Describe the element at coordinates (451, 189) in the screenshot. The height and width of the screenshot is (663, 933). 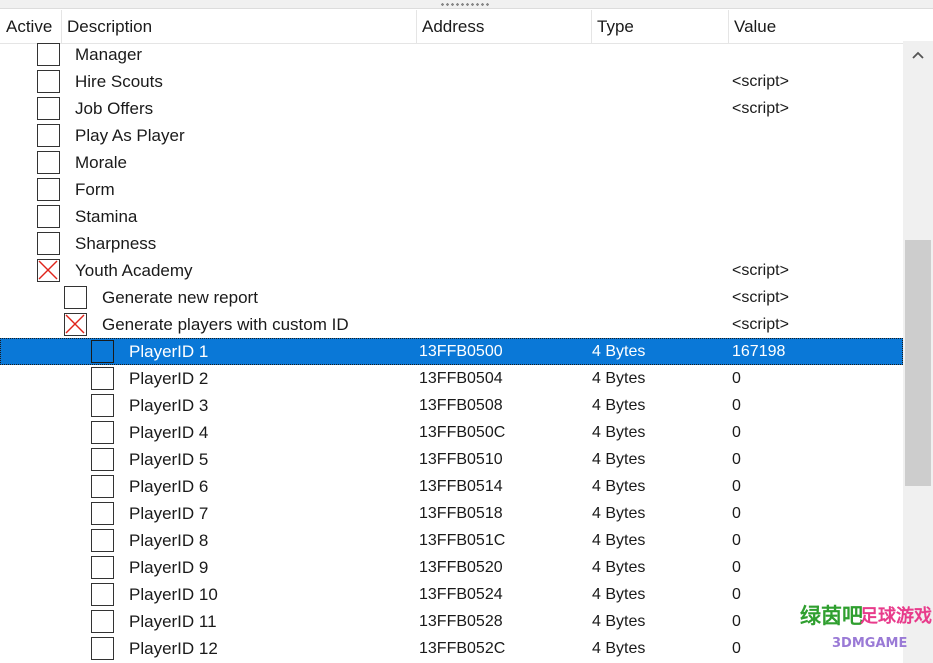
I see `table-row: Form` at that location.